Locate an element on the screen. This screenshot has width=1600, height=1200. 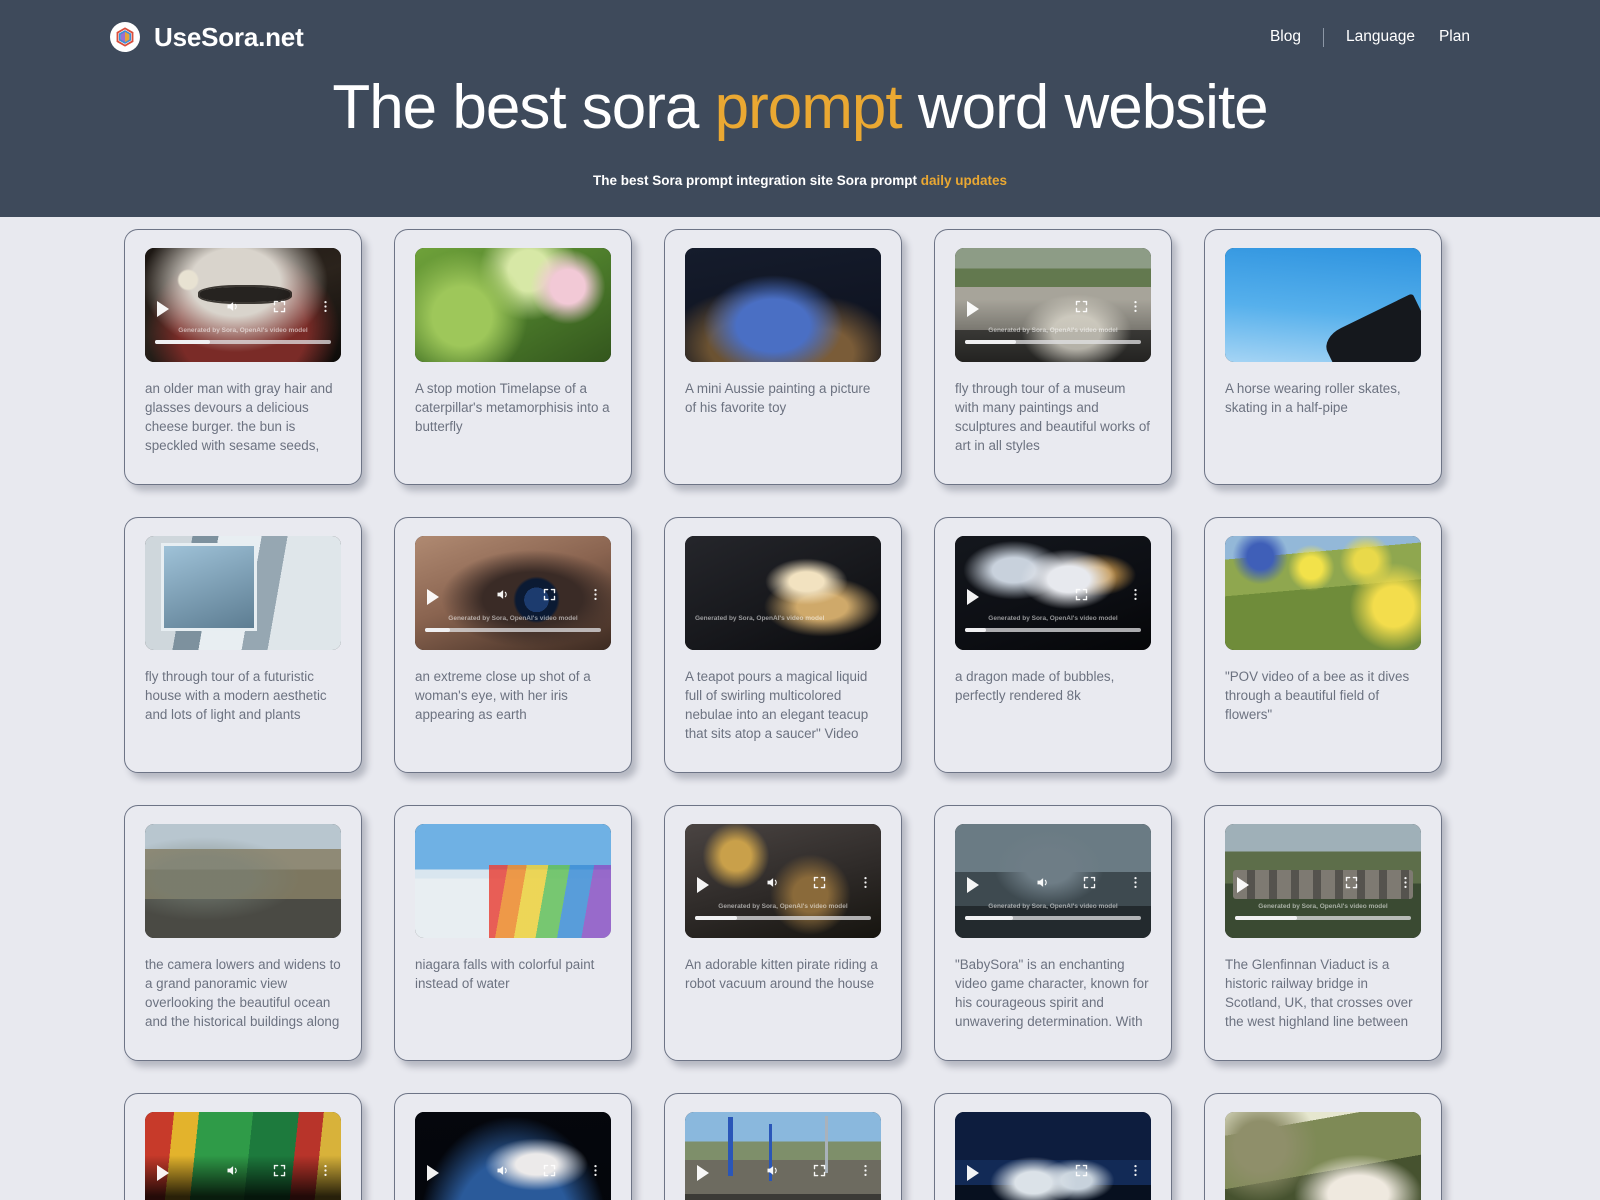
page-subtitle-accent: daily updates is located at coordinates (964, 180).